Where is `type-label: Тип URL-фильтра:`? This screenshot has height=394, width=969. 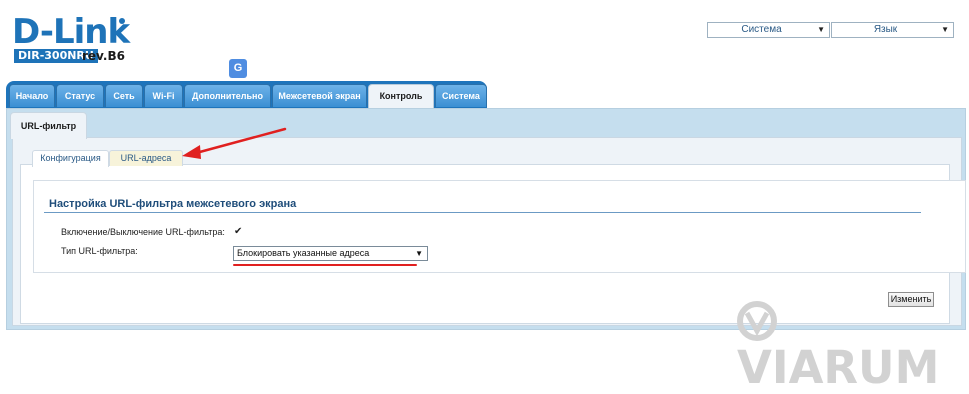 type-label: Тип URL-фильтра: is located at coordinates (99, 251).